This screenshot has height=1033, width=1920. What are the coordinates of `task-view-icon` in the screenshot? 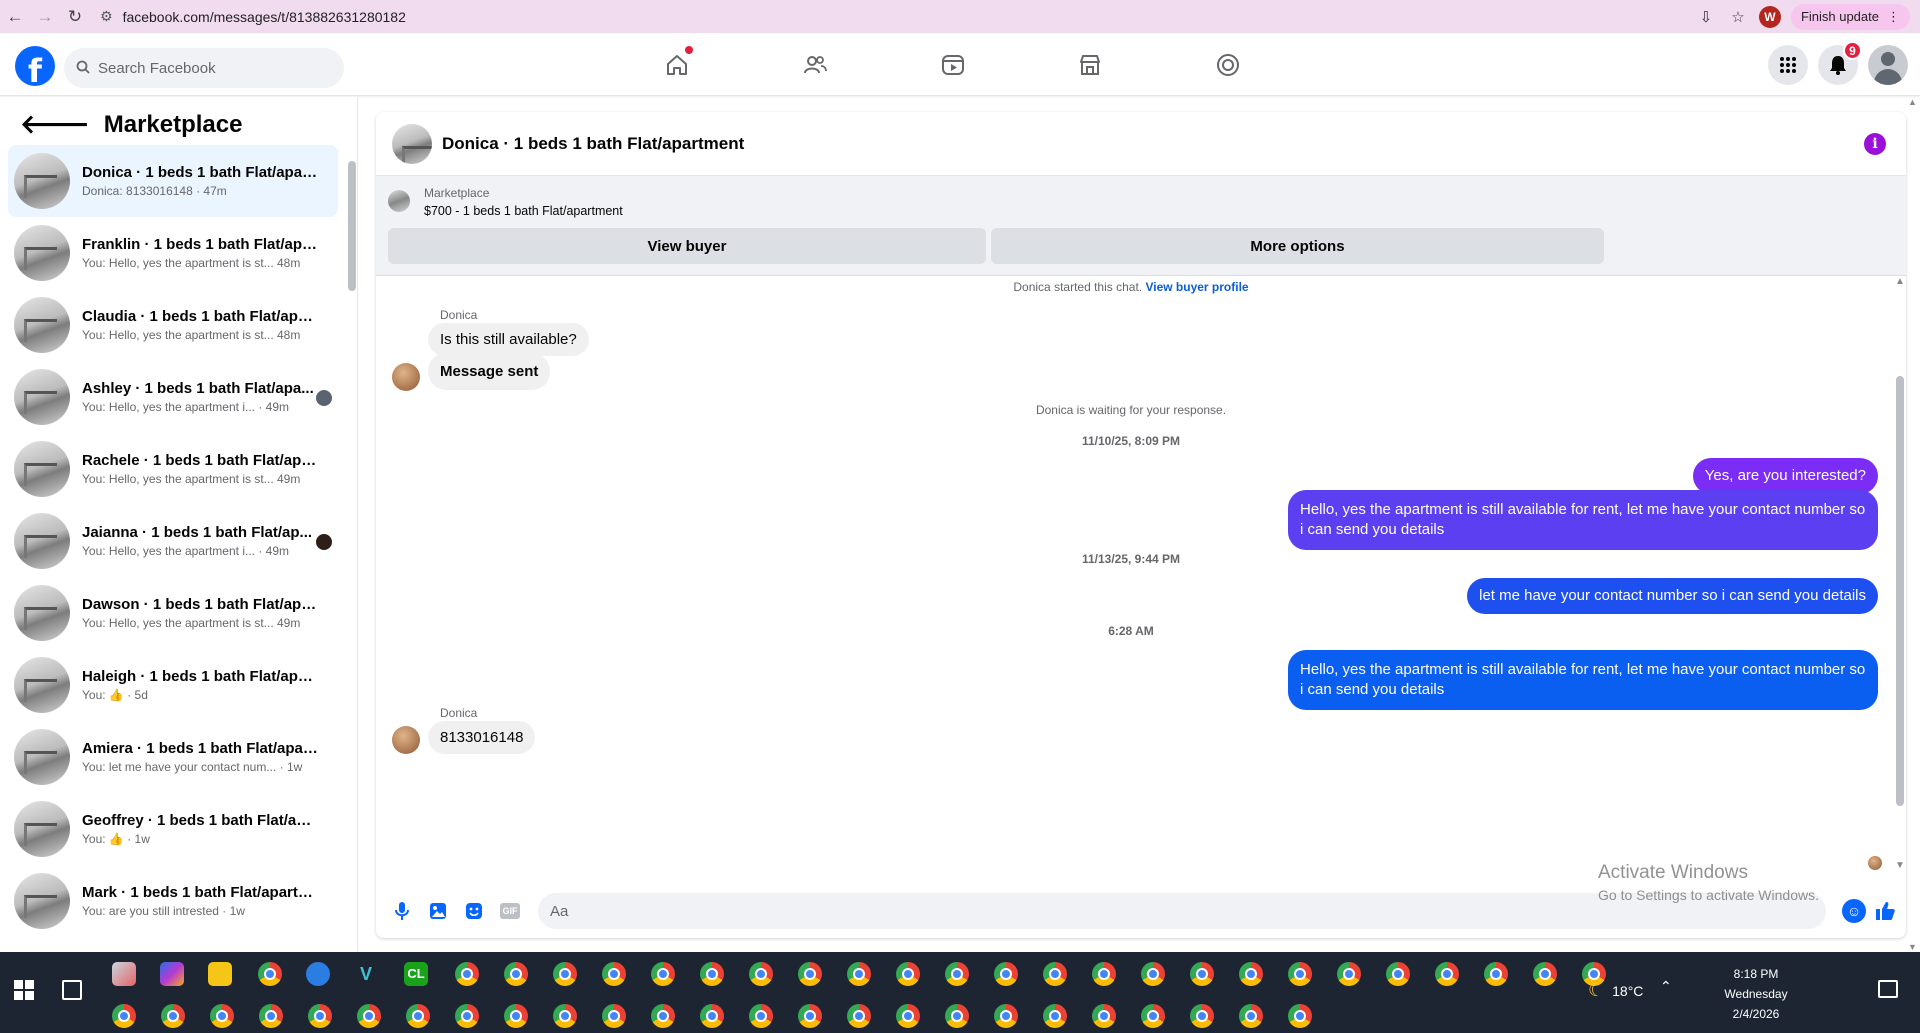 It's located at (72, 990).